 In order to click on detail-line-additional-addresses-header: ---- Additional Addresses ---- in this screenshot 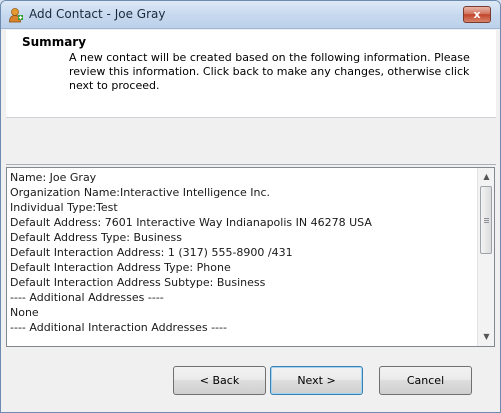, I will do `click(87, 297)`.